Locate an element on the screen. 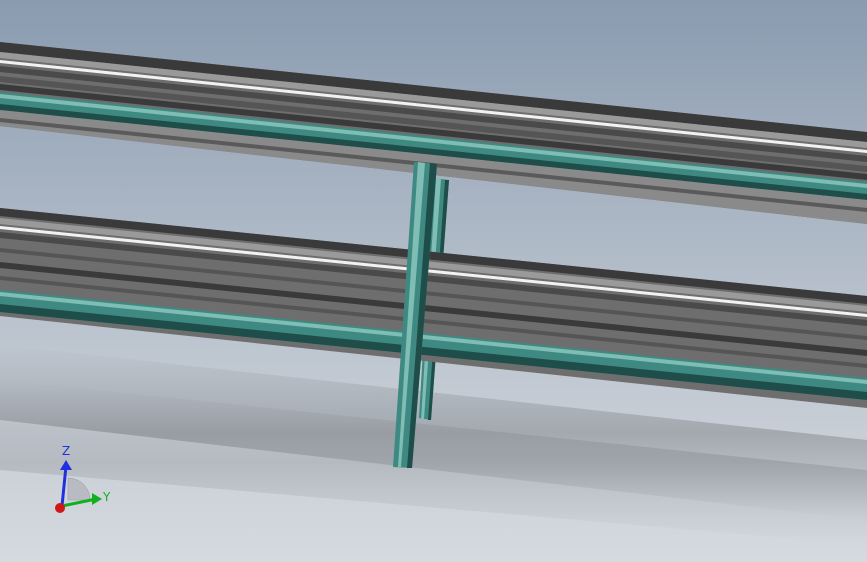 This screenshot has height=562, width=867. x-axis-marker is located at coordinates (60, 508).